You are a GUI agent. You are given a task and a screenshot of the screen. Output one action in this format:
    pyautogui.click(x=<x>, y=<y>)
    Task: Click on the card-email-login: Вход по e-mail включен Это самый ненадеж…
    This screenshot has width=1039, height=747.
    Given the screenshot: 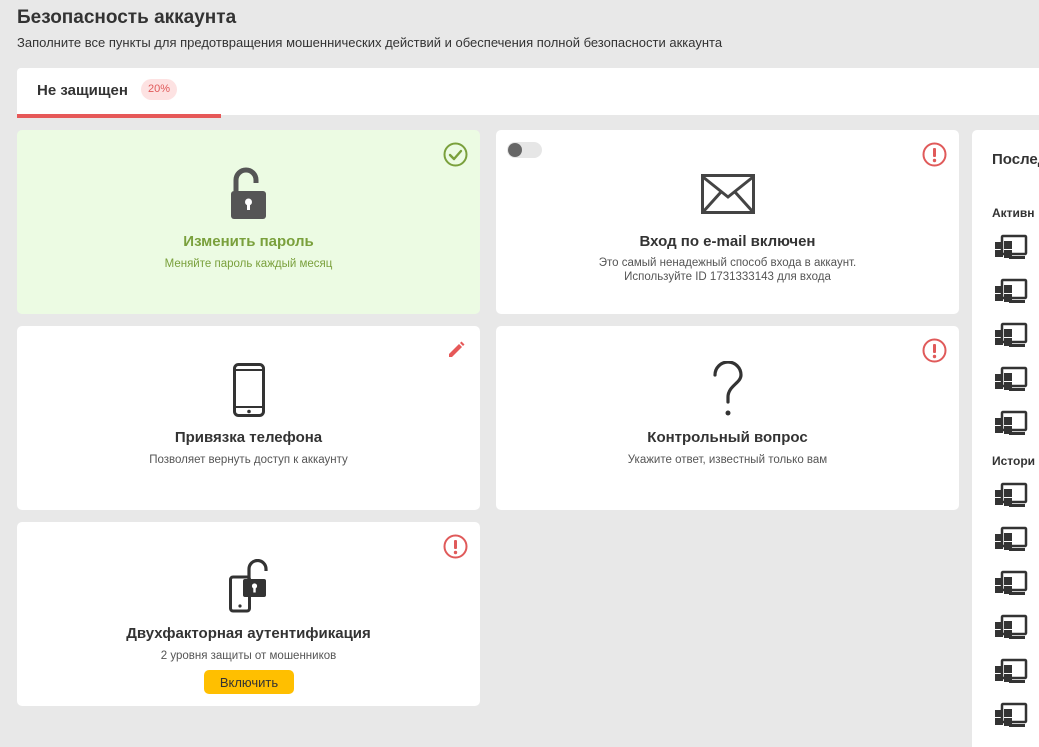 What is the action you would take?
    pyautogui.click(x=727, y=222)
    